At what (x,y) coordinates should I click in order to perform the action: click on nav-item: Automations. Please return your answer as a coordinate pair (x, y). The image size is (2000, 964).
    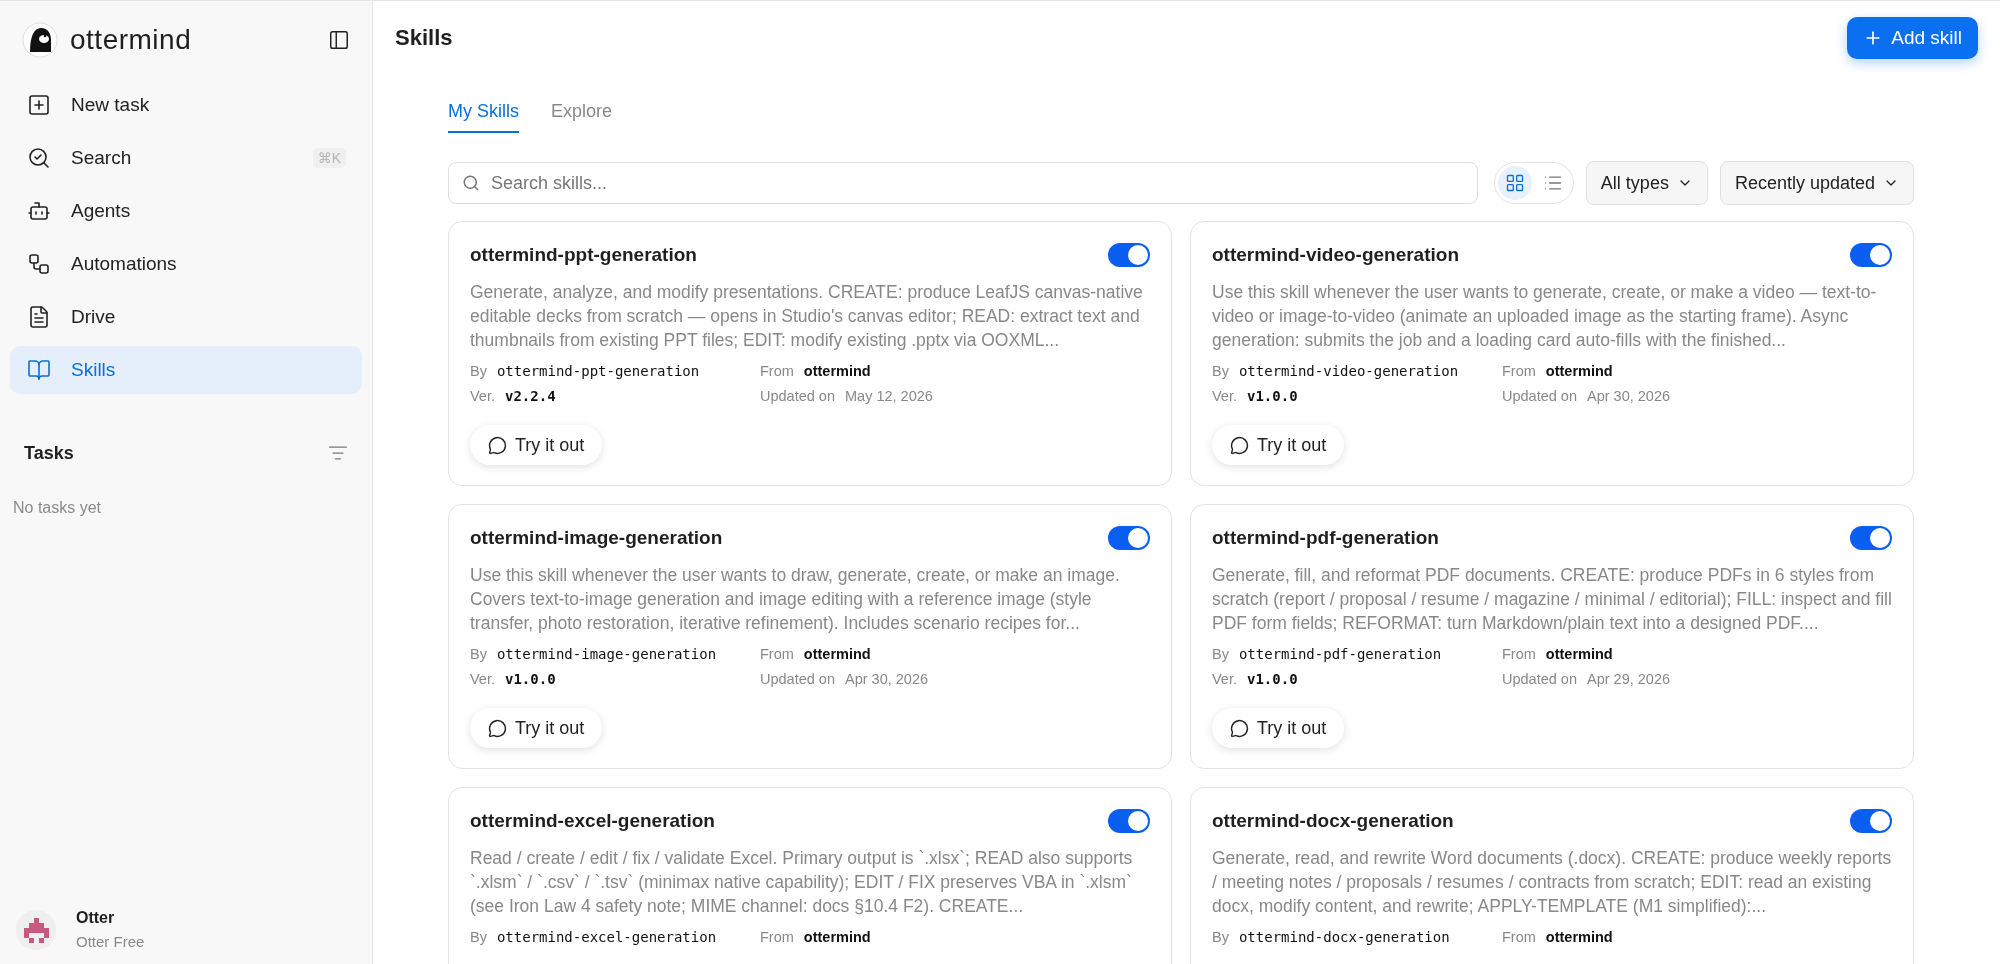
    Looking at the image, I should click on (186, 264).